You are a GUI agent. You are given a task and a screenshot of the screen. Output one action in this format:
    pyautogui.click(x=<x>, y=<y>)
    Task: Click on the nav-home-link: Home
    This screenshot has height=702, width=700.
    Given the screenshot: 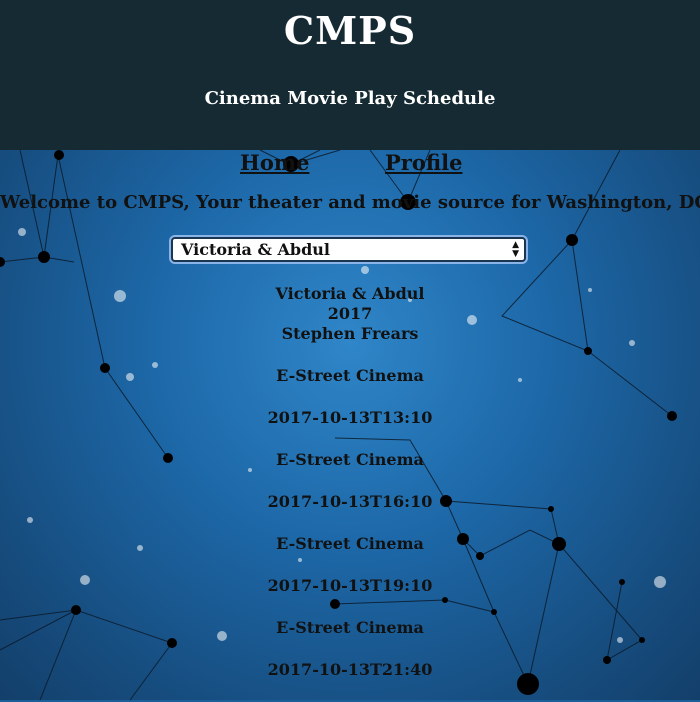 What is the action you would take?
    pyautogui.click(x=274, y=162)
    